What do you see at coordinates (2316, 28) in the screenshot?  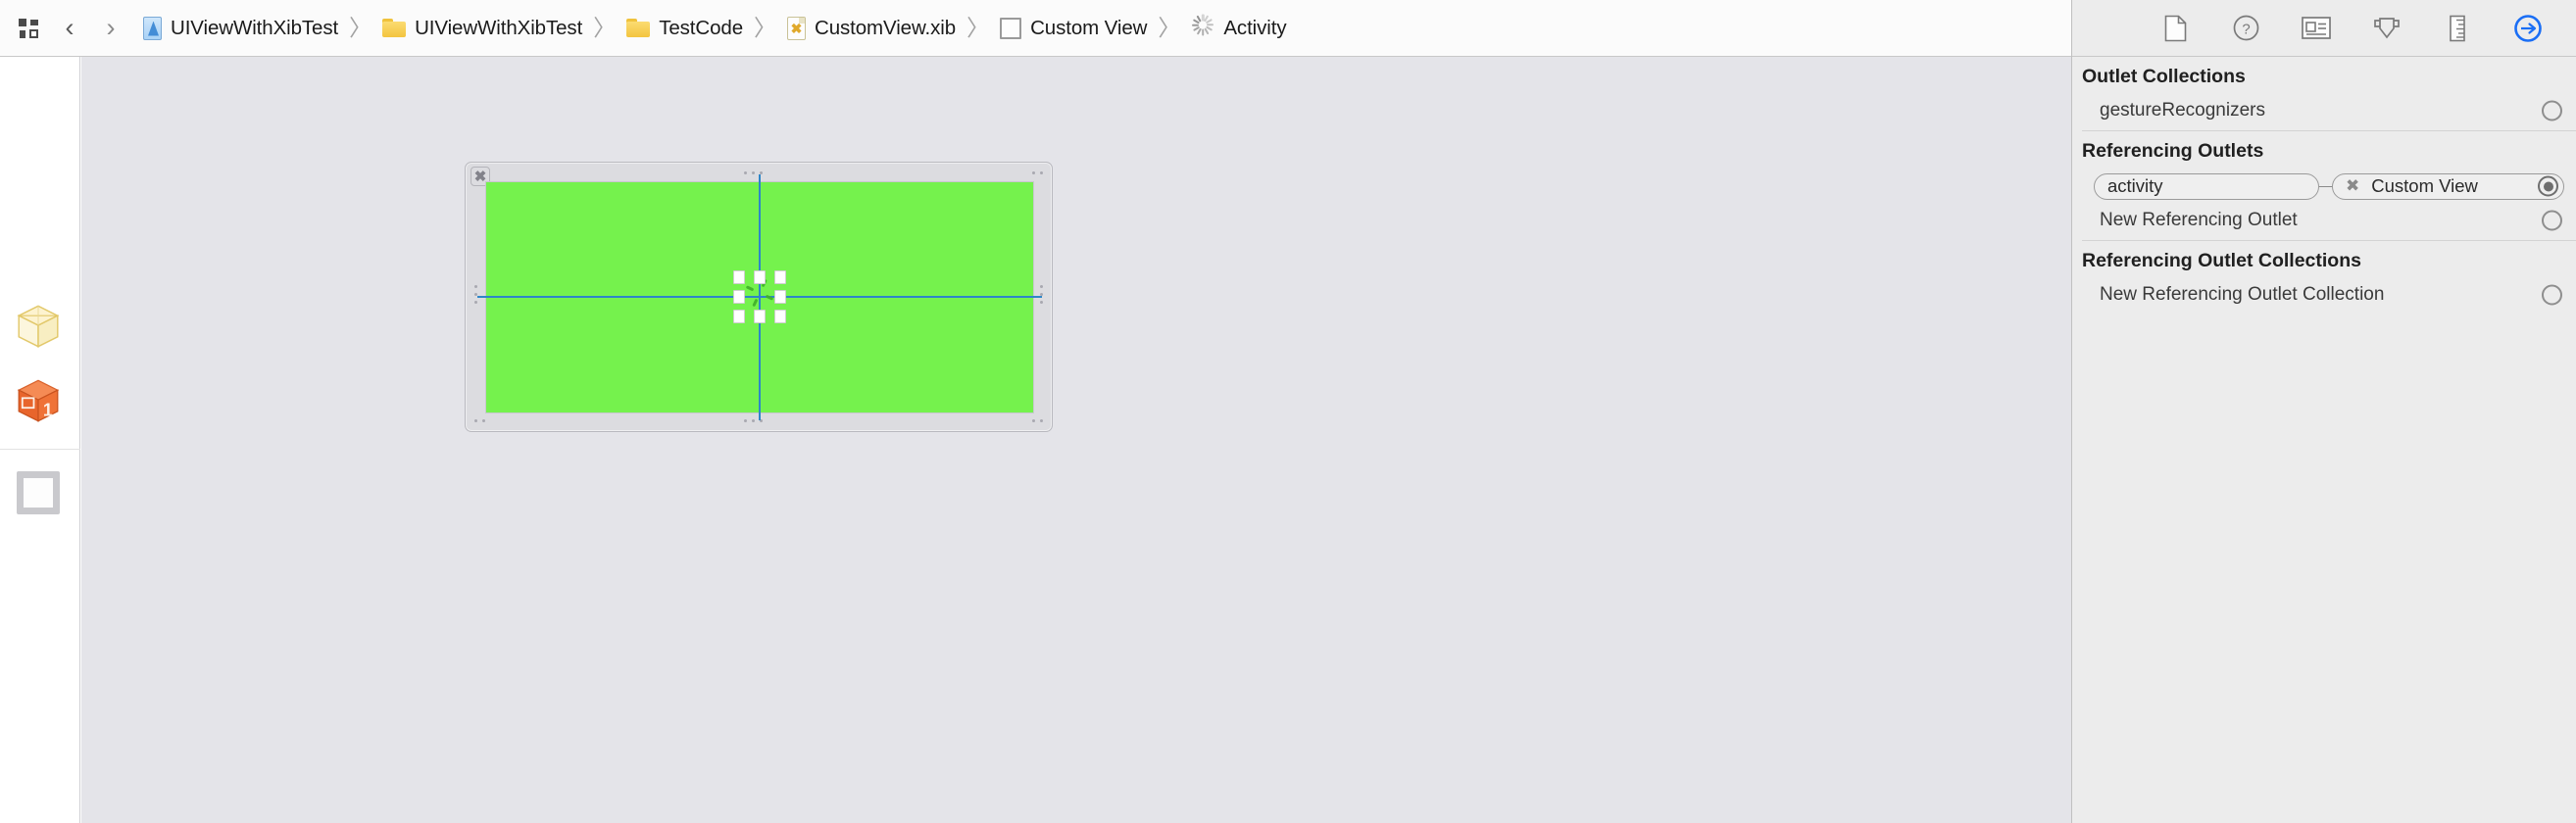 I see `identity-inspector-icon` at bounding box center [2316, 28].